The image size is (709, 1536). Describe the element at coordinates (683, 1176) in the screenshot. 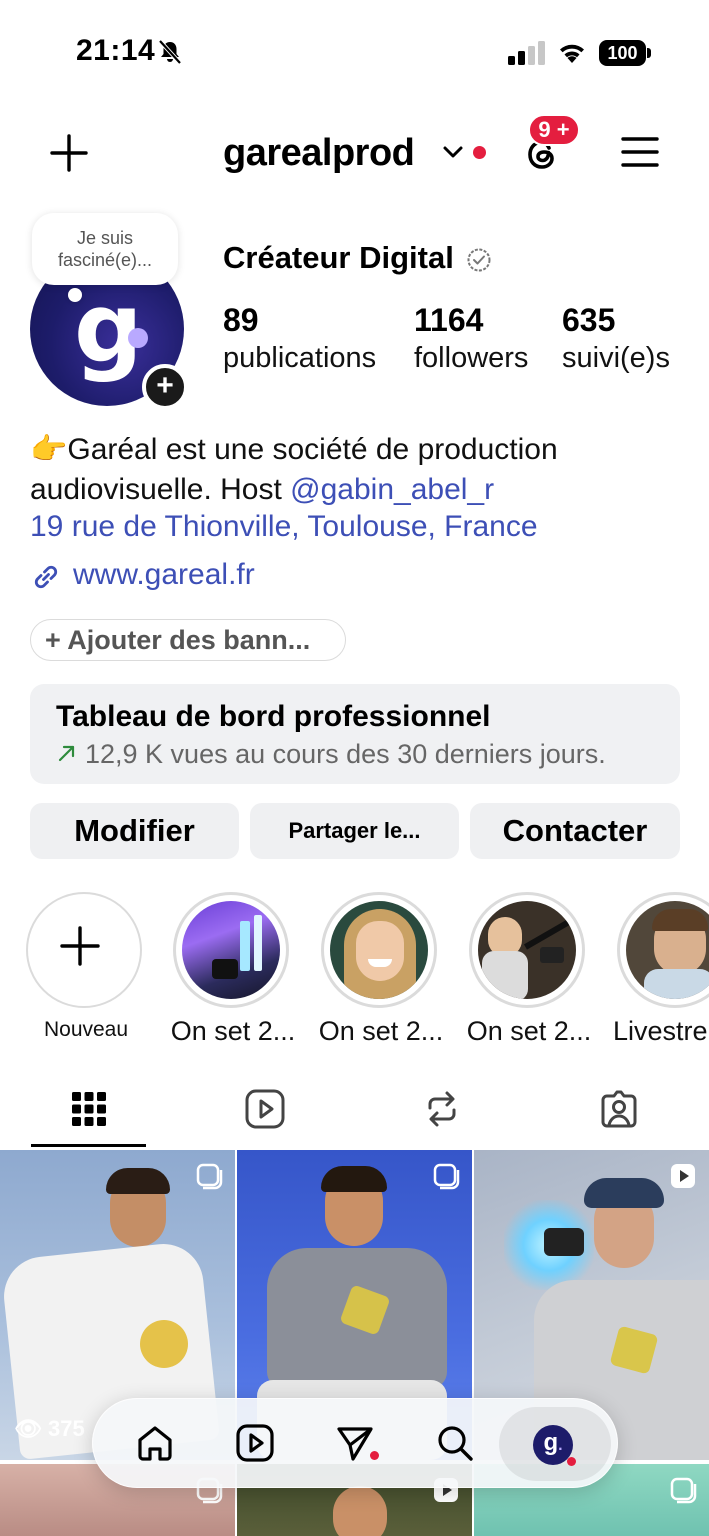

I see `reel-icon` at that location.